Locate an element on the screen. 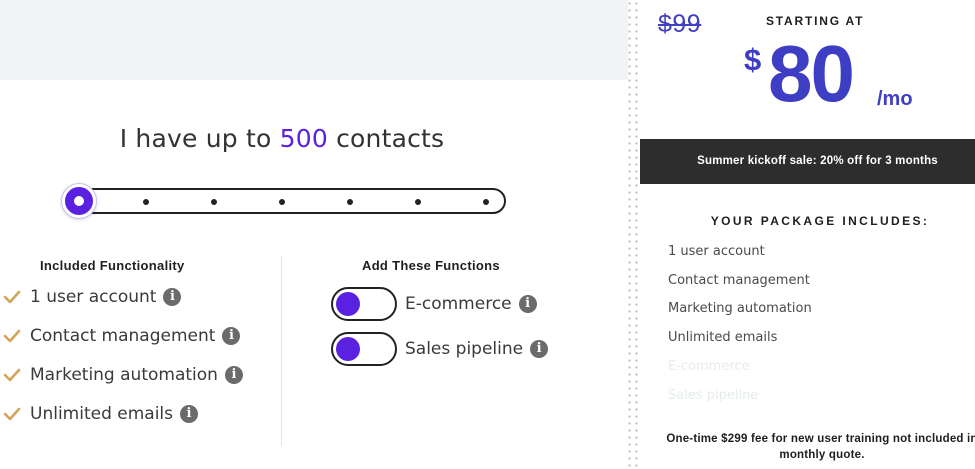 The height and width of the screenshot is (469, 975). package-item: Contact management is located at coordinates (739, 280).